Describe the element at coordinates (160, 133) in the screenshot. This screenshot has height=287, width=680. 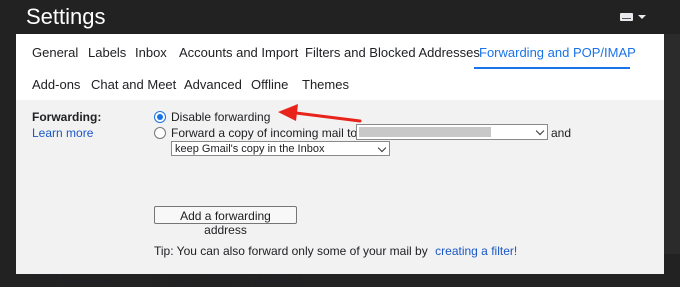
I see `forward-copy-radio` at that location.